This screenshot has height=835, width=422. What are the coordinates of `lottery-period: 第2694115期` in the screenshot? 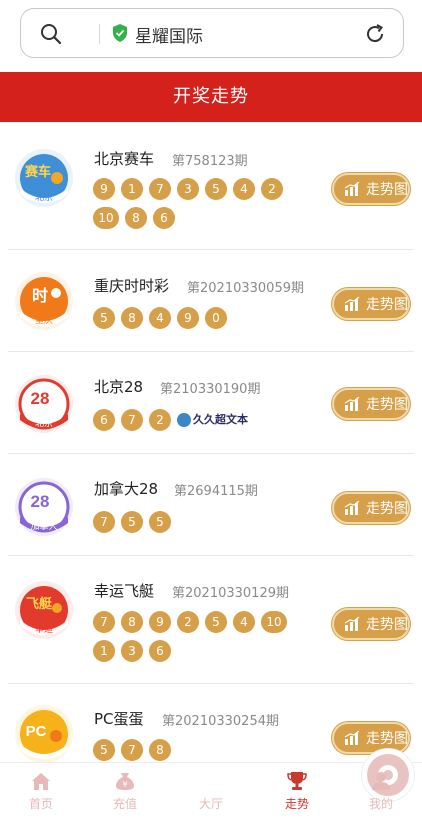 It's located at (216, 491).